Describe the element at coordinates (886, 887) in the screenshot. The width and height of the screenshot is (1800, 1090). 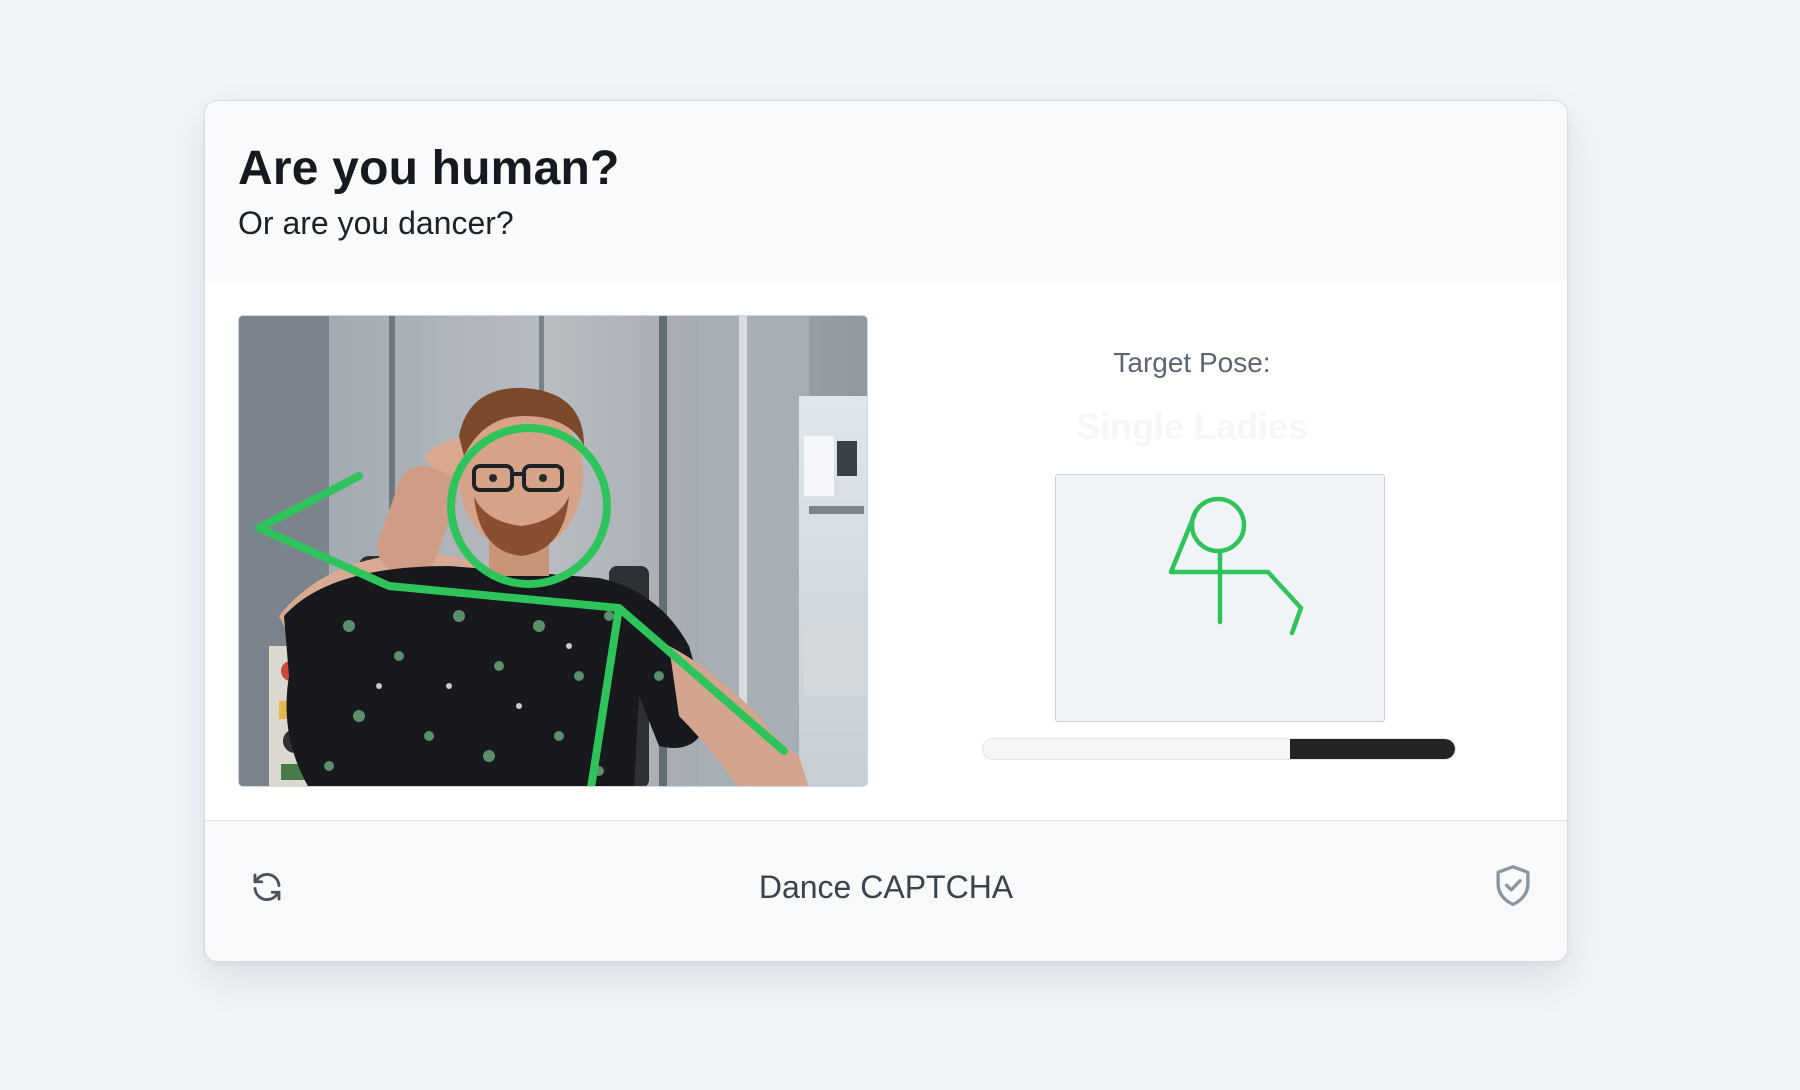
I see `footer-title: Dance CAPTCHA` at that location.